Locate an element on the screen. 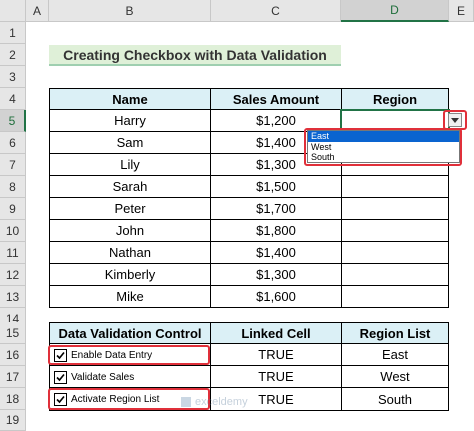  row-header-17: 17 is located at coordinates (13, 377).